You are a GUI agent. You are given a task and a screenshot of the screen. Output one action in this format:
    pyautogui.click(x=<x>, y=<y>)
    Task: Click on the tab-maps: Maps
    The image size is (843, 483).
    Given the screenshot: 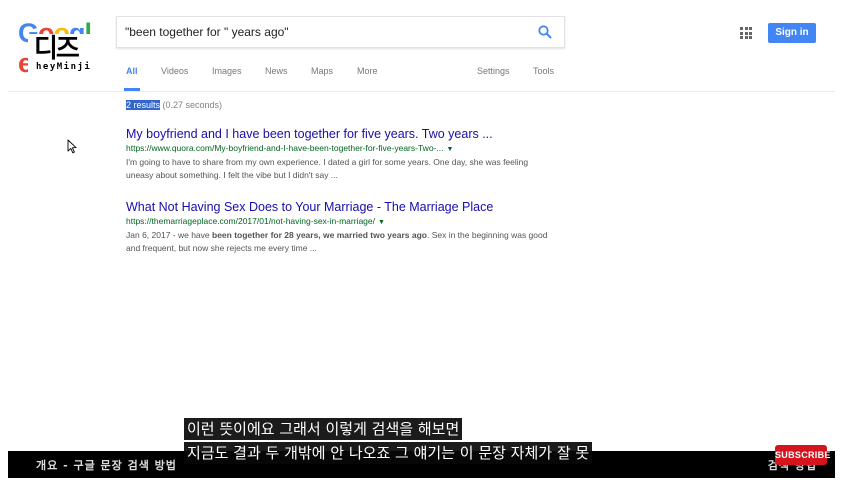 What is the action you would take?
    pyautogui.click(x=322, y=71)
    